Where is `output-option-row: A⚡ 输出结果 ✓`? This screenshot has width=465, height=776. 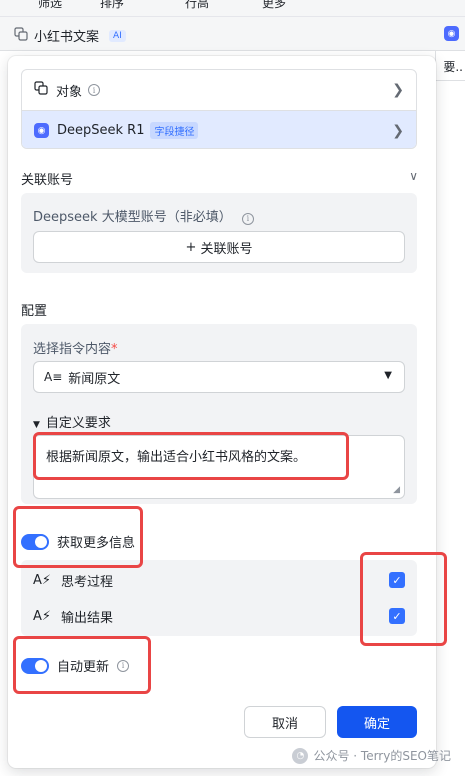
output-option-row: A⚡ 输出结果 ✓ is located at coordinates (219, 616).